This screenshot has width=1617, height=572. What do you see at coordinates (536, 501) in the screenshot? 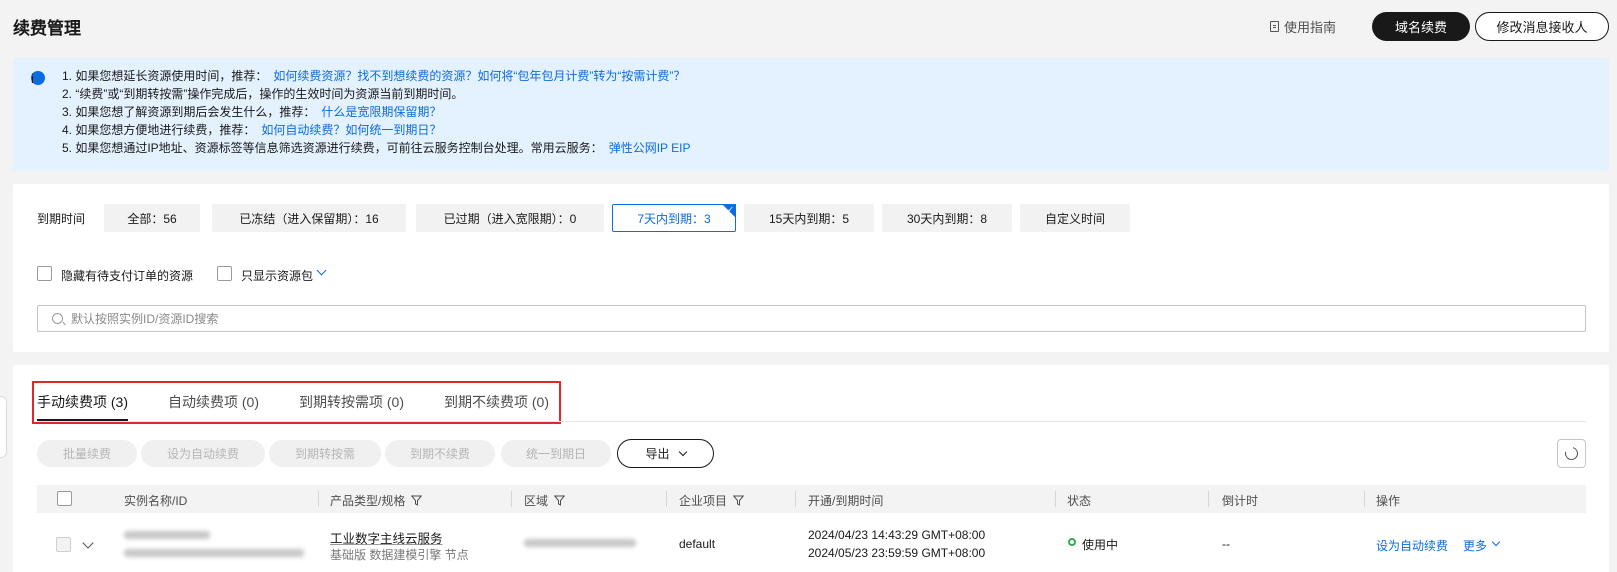
I see `column-label: 区域` at bounding box center [536, 501].